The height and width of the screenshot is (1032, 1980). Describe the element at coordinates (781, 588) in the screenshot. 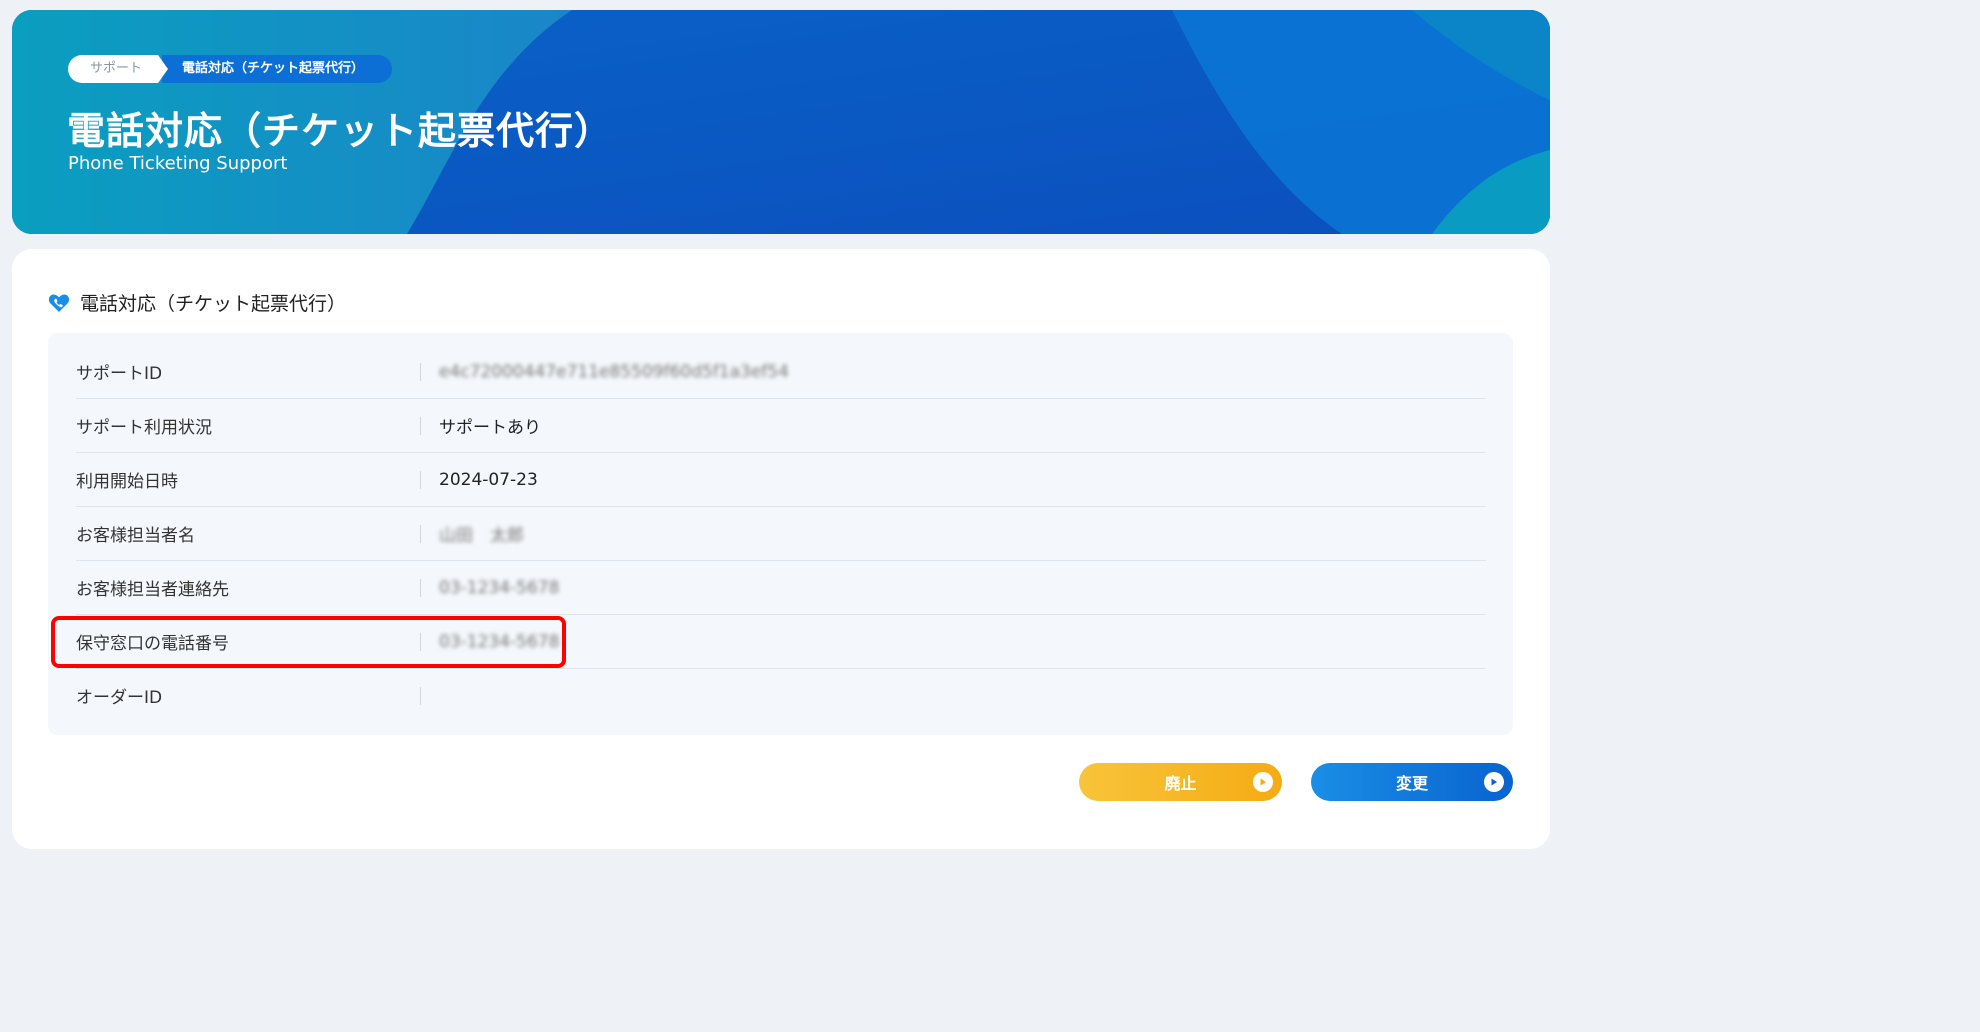

I see `table-row: お客様担当者連絡先 03-1234-5678` at that location.